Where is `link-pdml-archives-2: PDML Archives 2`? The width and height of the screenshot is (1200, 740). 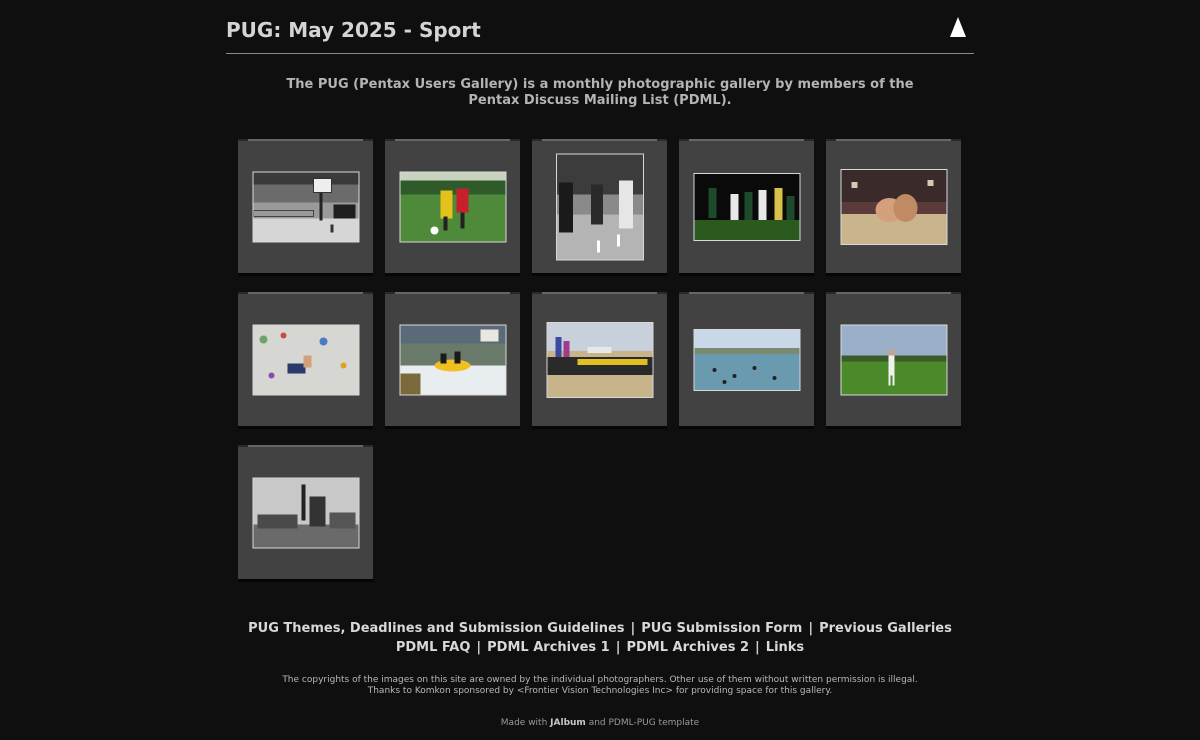 link-pdml-archives-2: PDML Archives 2 is located at coordinates (687, 647).